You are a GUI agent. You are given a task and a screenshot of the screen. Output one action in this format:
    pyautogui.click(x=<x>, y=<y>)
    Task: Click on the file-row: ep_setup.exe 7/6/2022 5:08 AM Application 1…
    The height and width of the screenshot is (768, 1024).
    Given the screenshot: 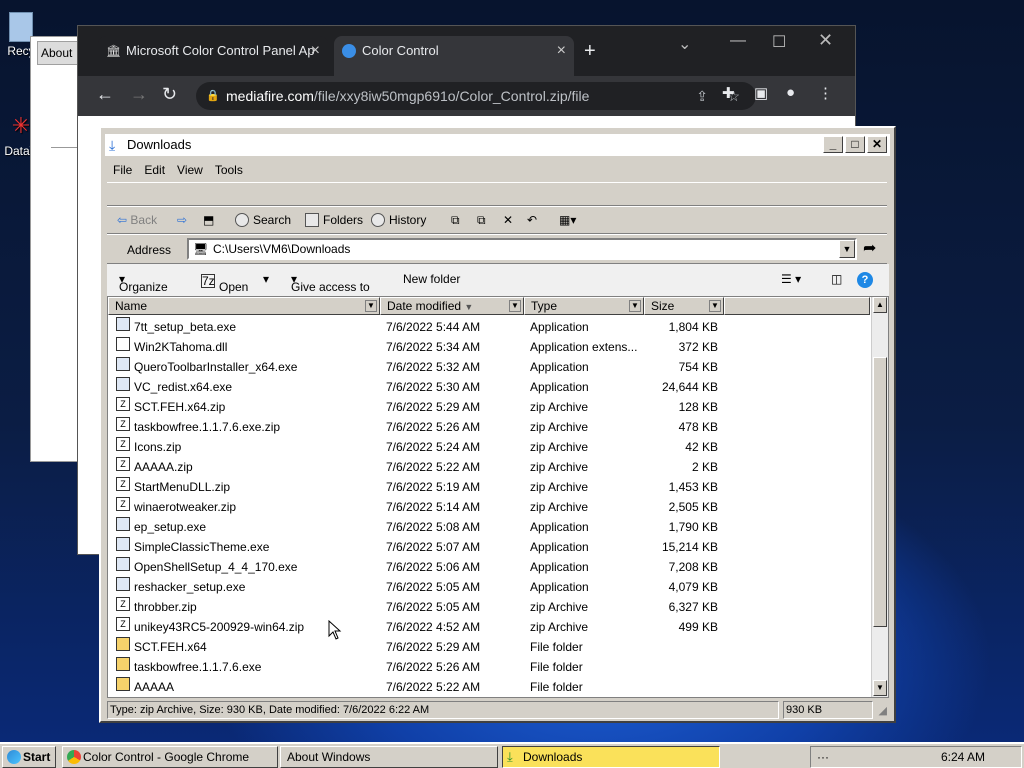 What is the action you would take?
    pyautogui.click(x=488, y=527)
    